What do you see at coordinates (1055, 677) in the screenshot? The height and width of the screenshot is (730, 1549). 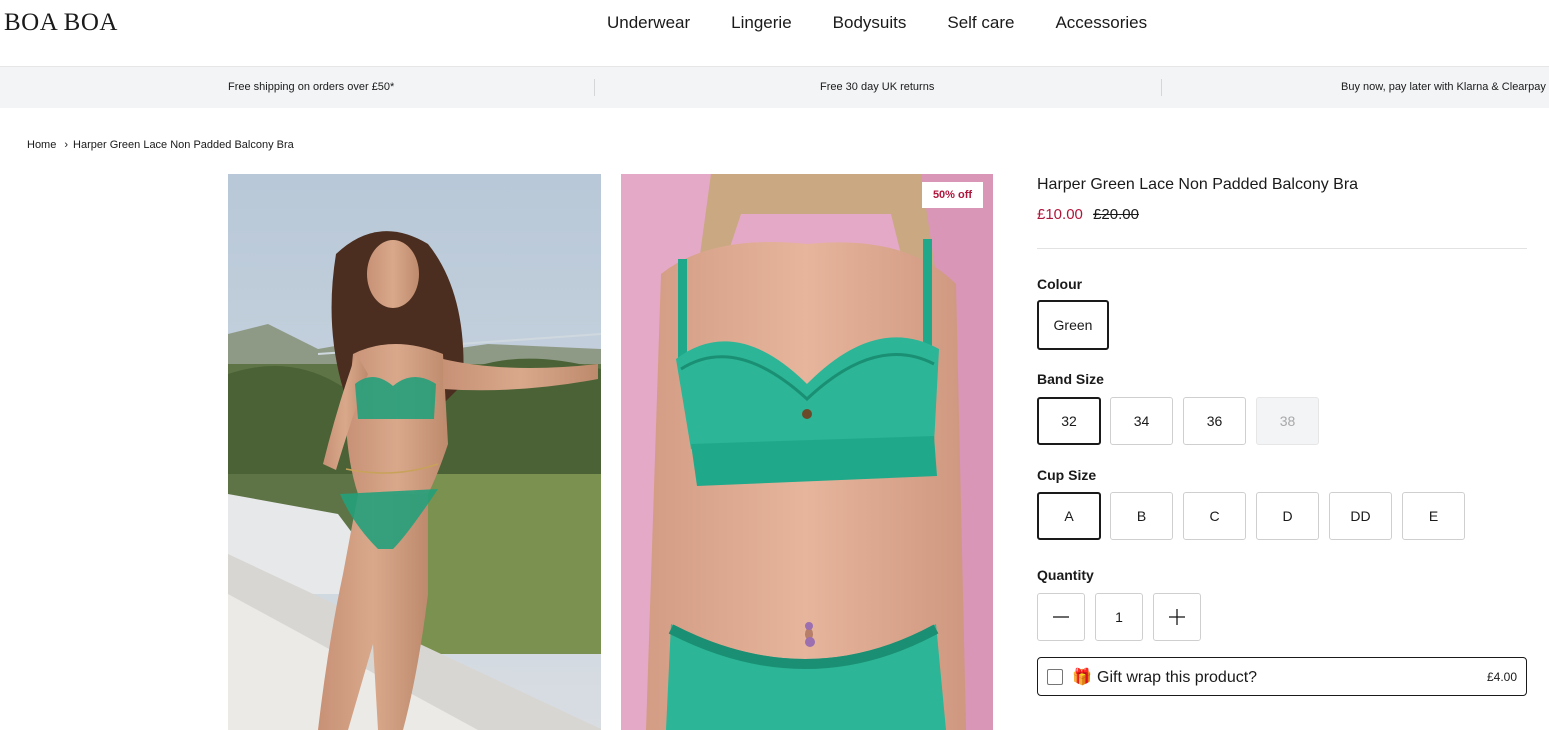 I see `gift-wrap-checkbox` at bounding box center [1055, 677].